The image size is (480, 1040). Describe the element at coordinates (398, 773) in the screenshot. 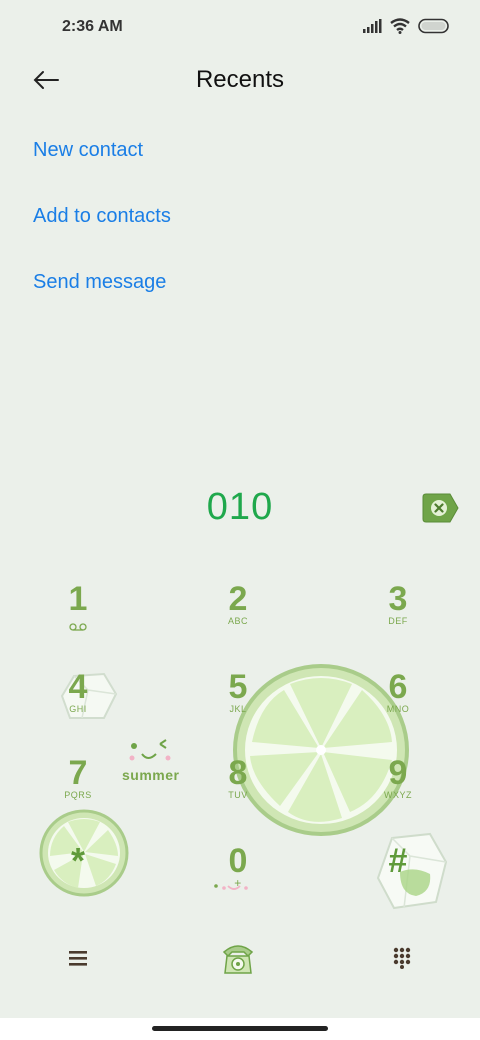

I see `key-9-digit: 9` at that location.